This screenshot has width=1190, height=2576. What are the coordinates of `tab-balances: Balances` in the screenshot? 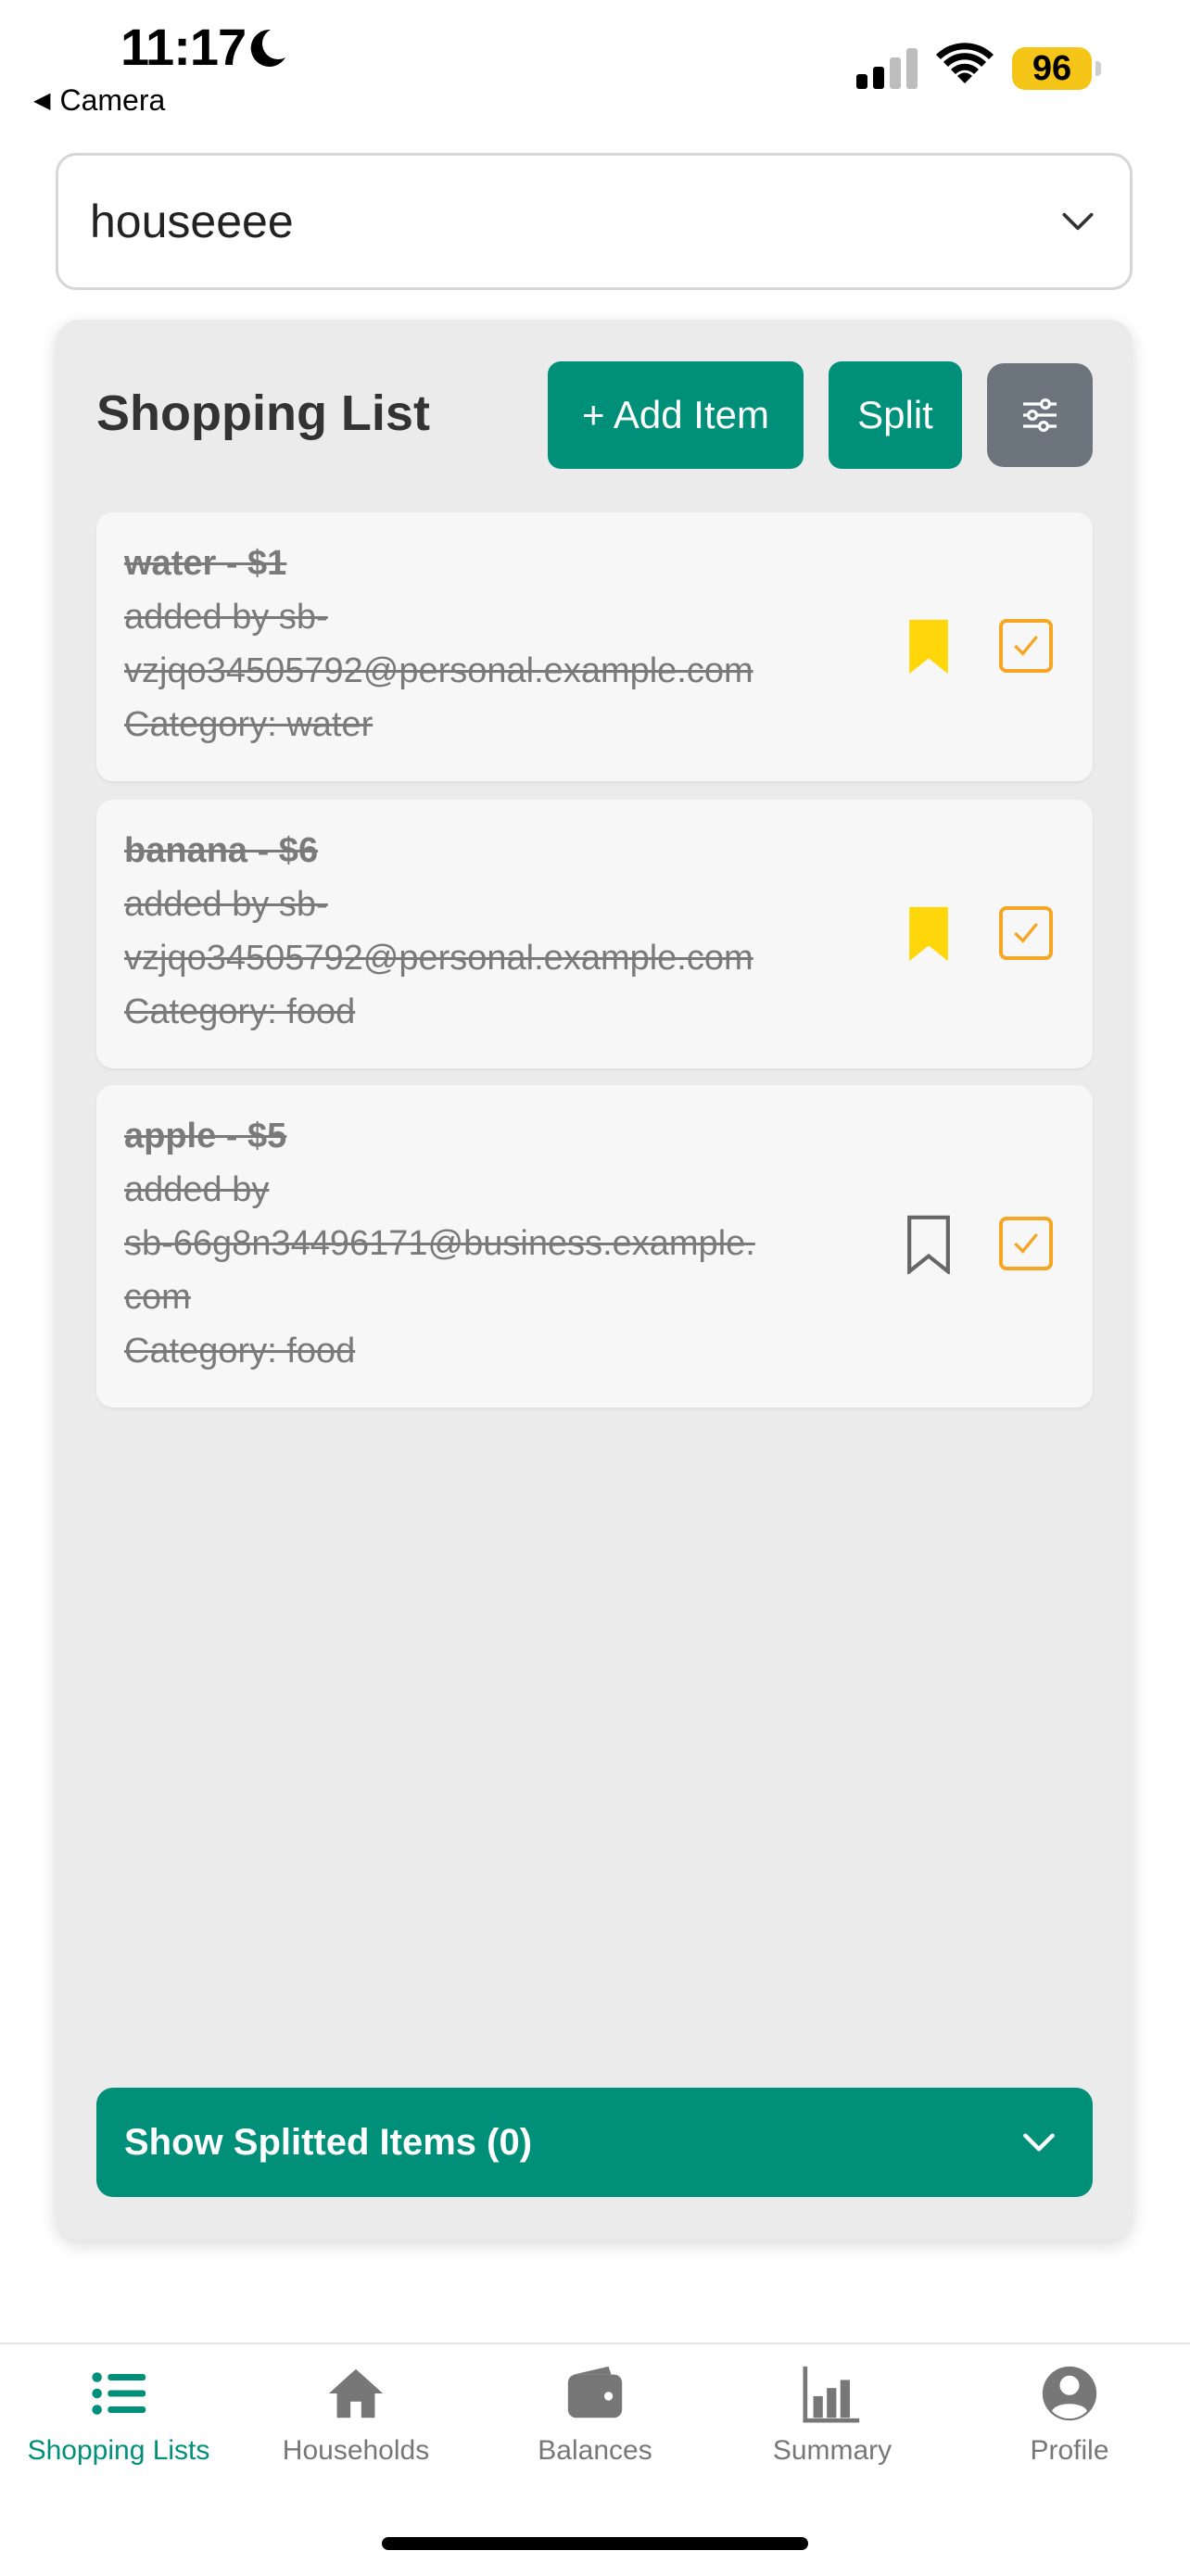 It's located at (595, 2414).